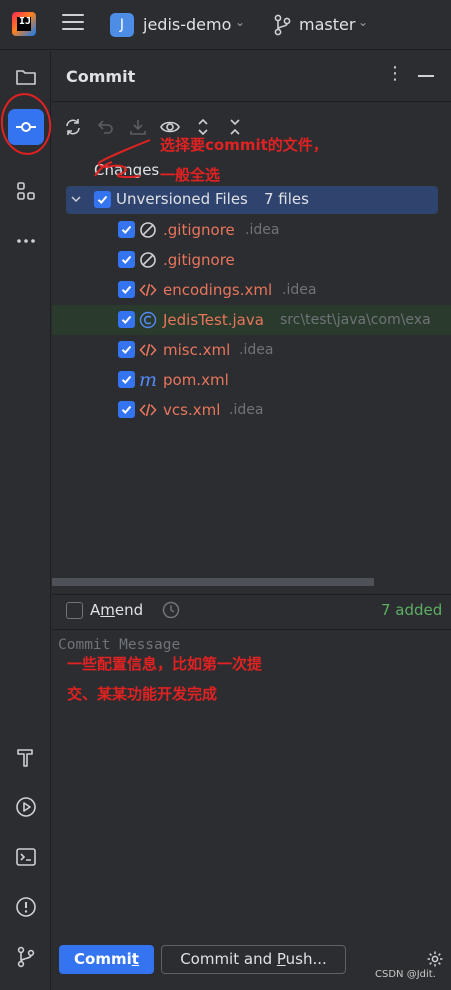 Image resolution: width=451 pixels, height=990 pixels. Describe the element at coordinates (106, 959) in the screenshot. I see `commit-button: Commit` at that location.